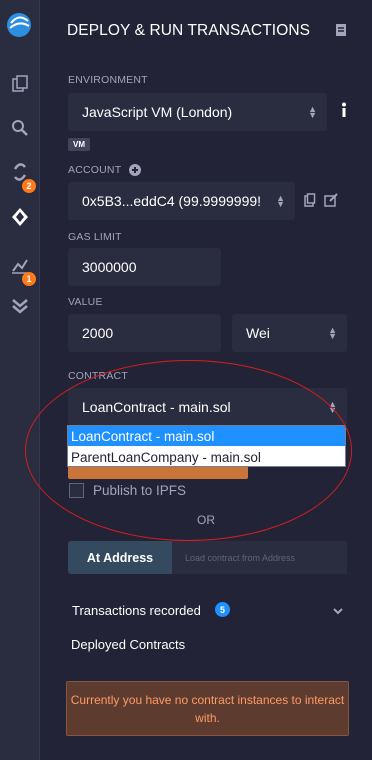 The height and width of the screenshot is (760, 372). What do you see at coordinates (258, 333) in the screenshot?
I see `value-unit: Wei` at bounding box center [258, 333].